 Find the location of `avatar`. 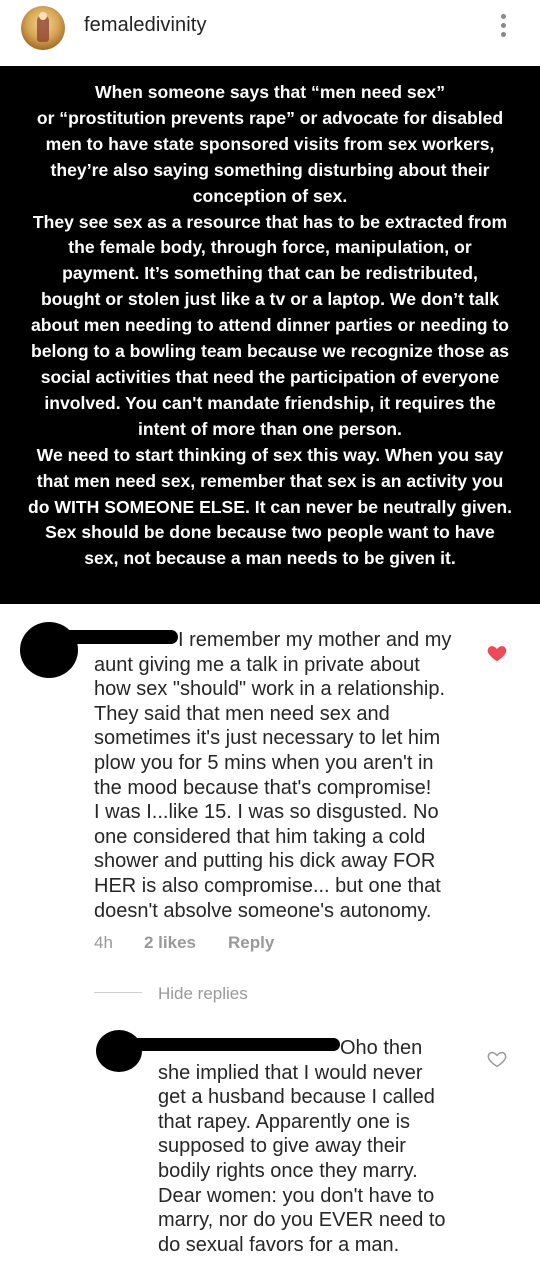

avatar is located at coordinates (43, 28).